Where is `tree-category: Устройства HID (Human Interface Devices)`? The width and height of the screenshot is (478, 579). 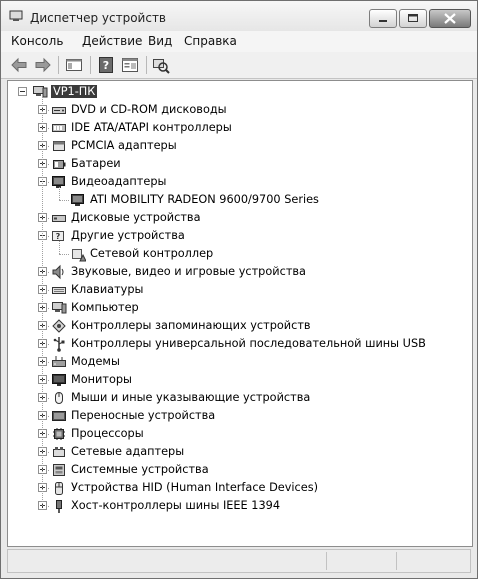
tree-category: Устройства HID (Human Interface Devices) is located at coordinates (194, 487).